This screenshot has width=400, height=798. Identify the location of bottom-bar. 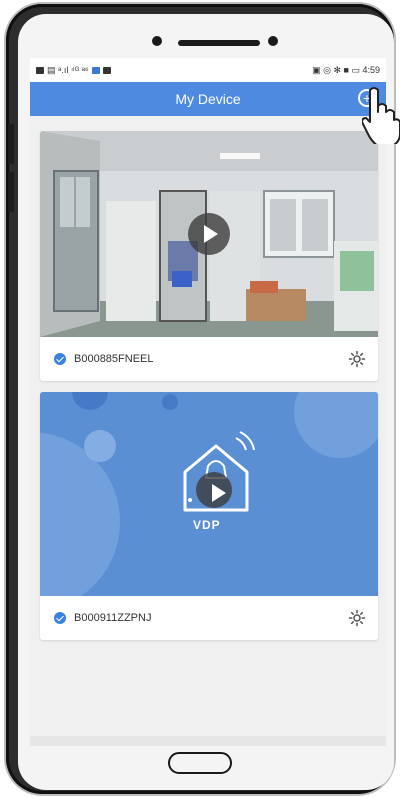
(208, 741).